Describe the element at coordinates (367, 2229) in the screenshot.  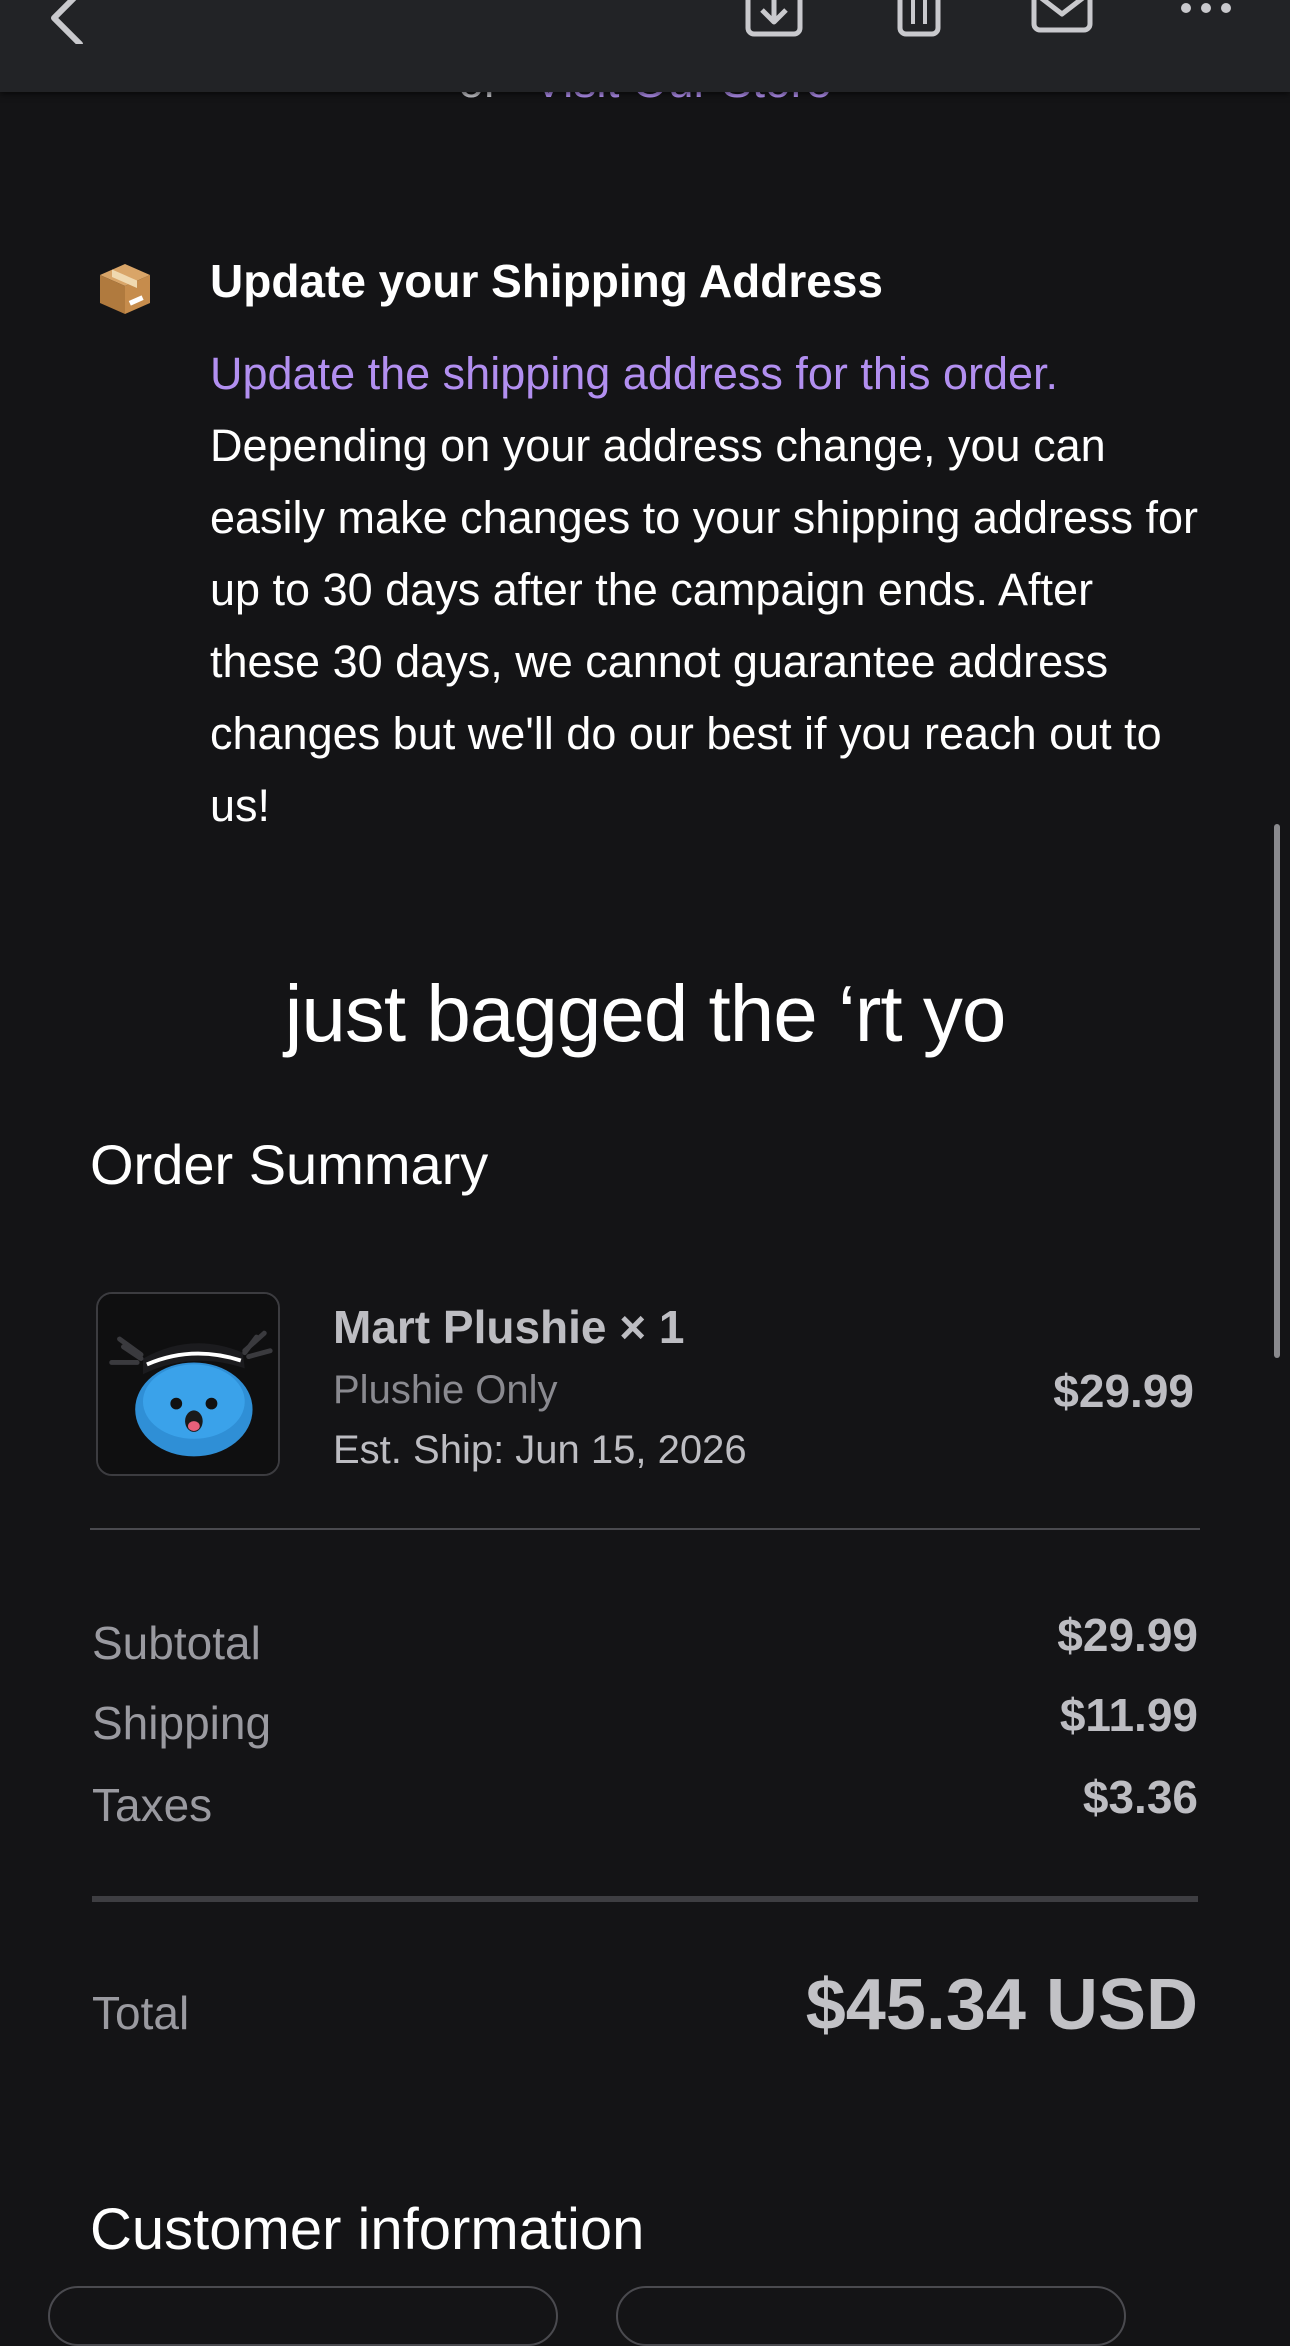
I see `customer-info-heading: Customer information` at that location.